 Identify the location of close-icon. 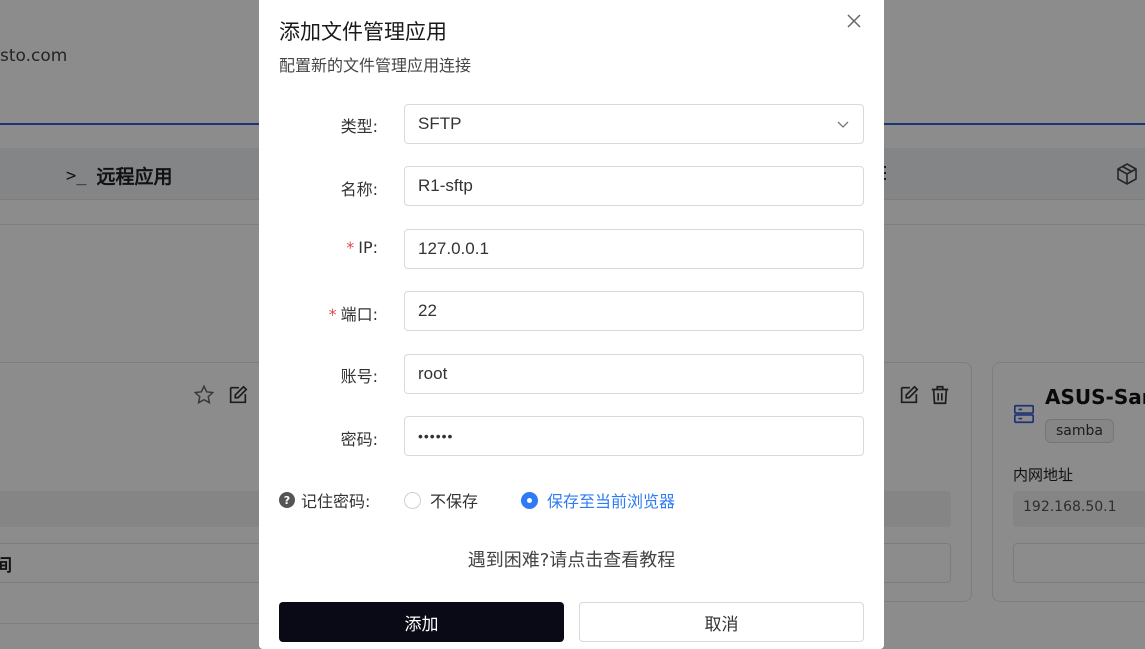
(854, 21).